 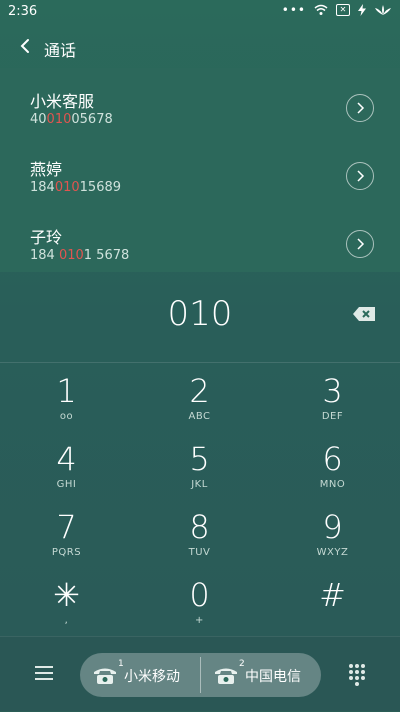 I want to click on contact-row: 子玲 184 0101 5678, so click(x=200, y=238).